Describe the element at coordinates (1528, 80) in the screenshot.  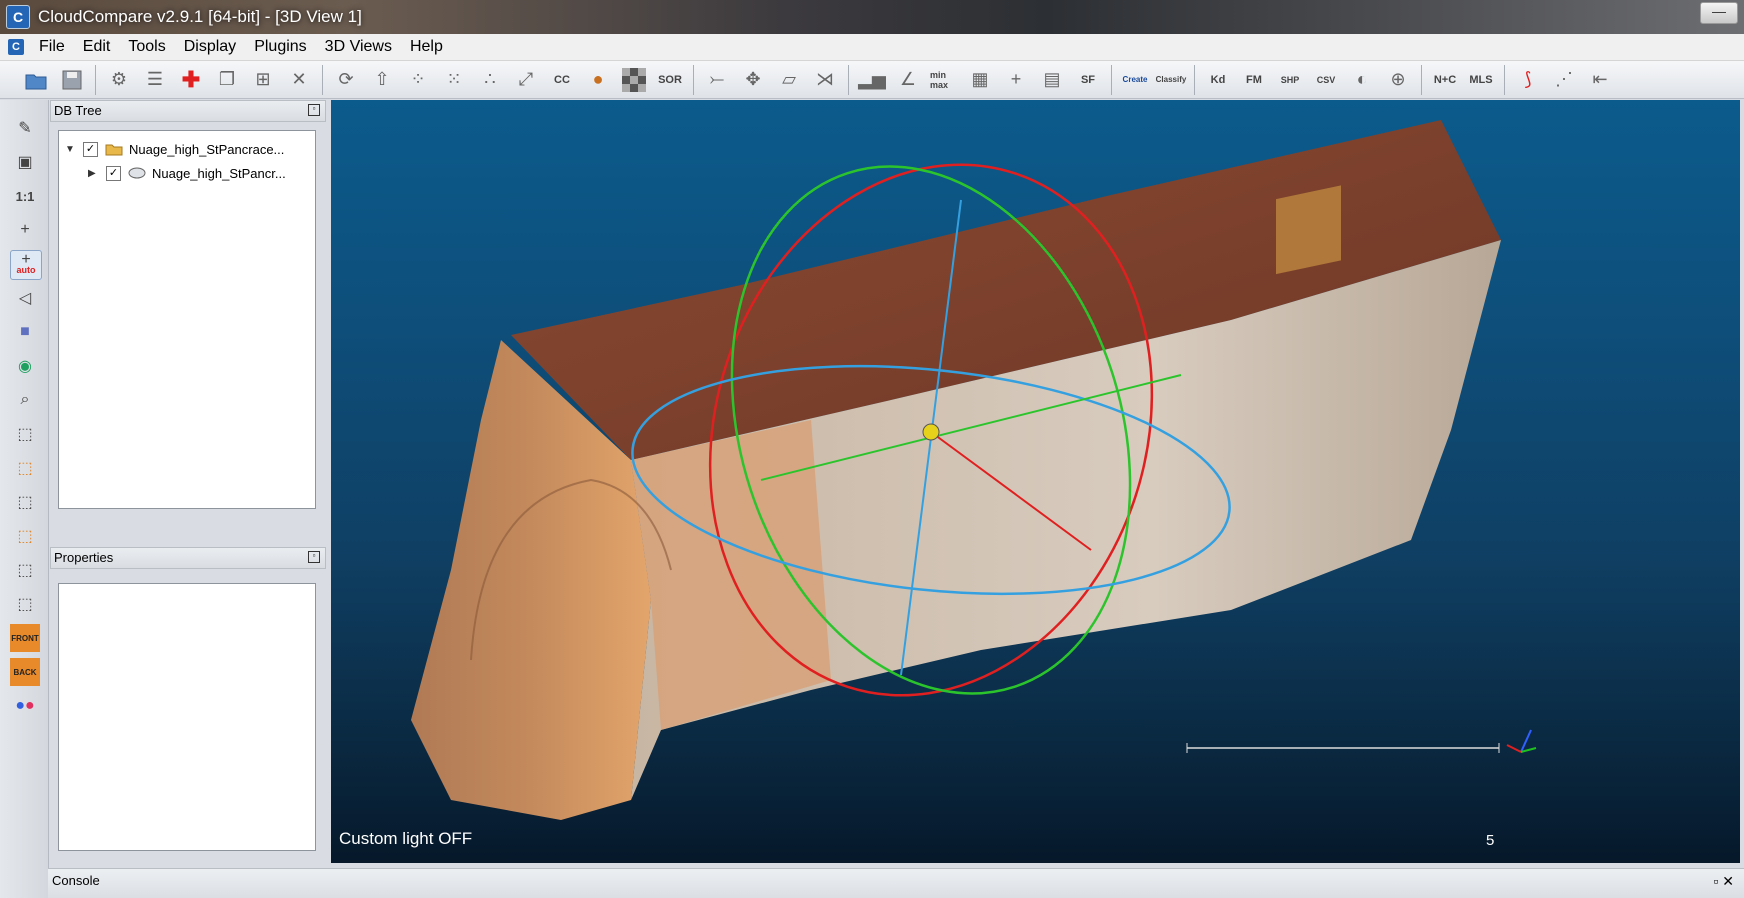
I see `curve-icon: ⟆` at that location.